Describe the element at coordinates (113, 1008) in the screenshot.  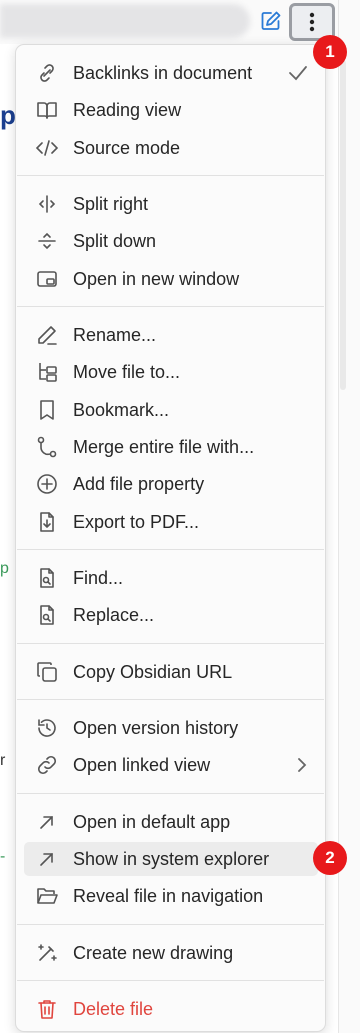
I see `menu-item-label: Delete file` at that location.